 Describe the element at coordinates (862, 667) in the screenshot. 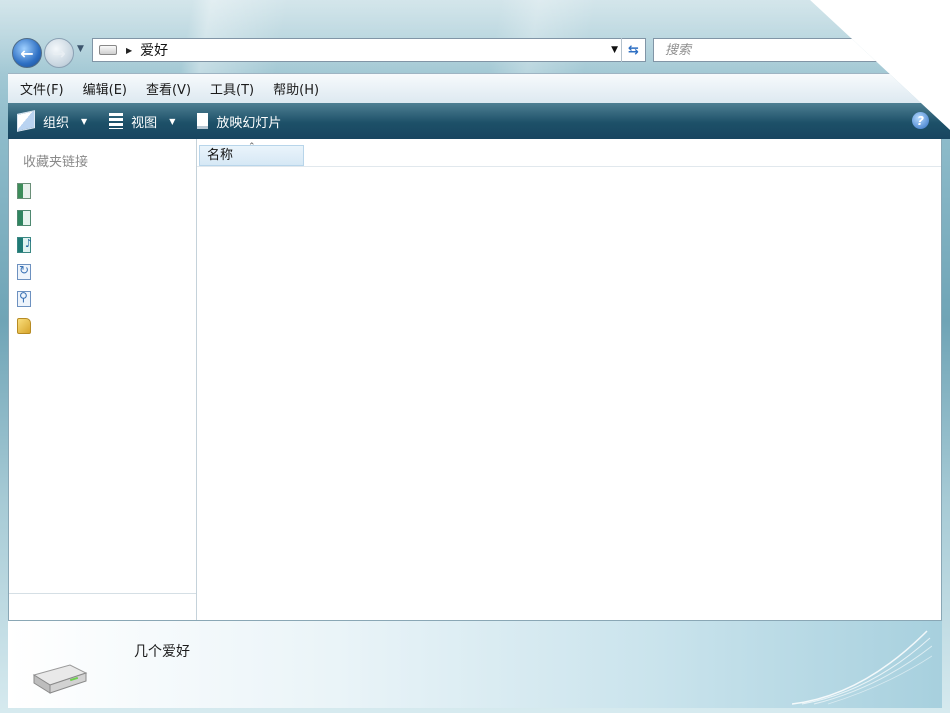

I see `decorative-swoosh` at that location.